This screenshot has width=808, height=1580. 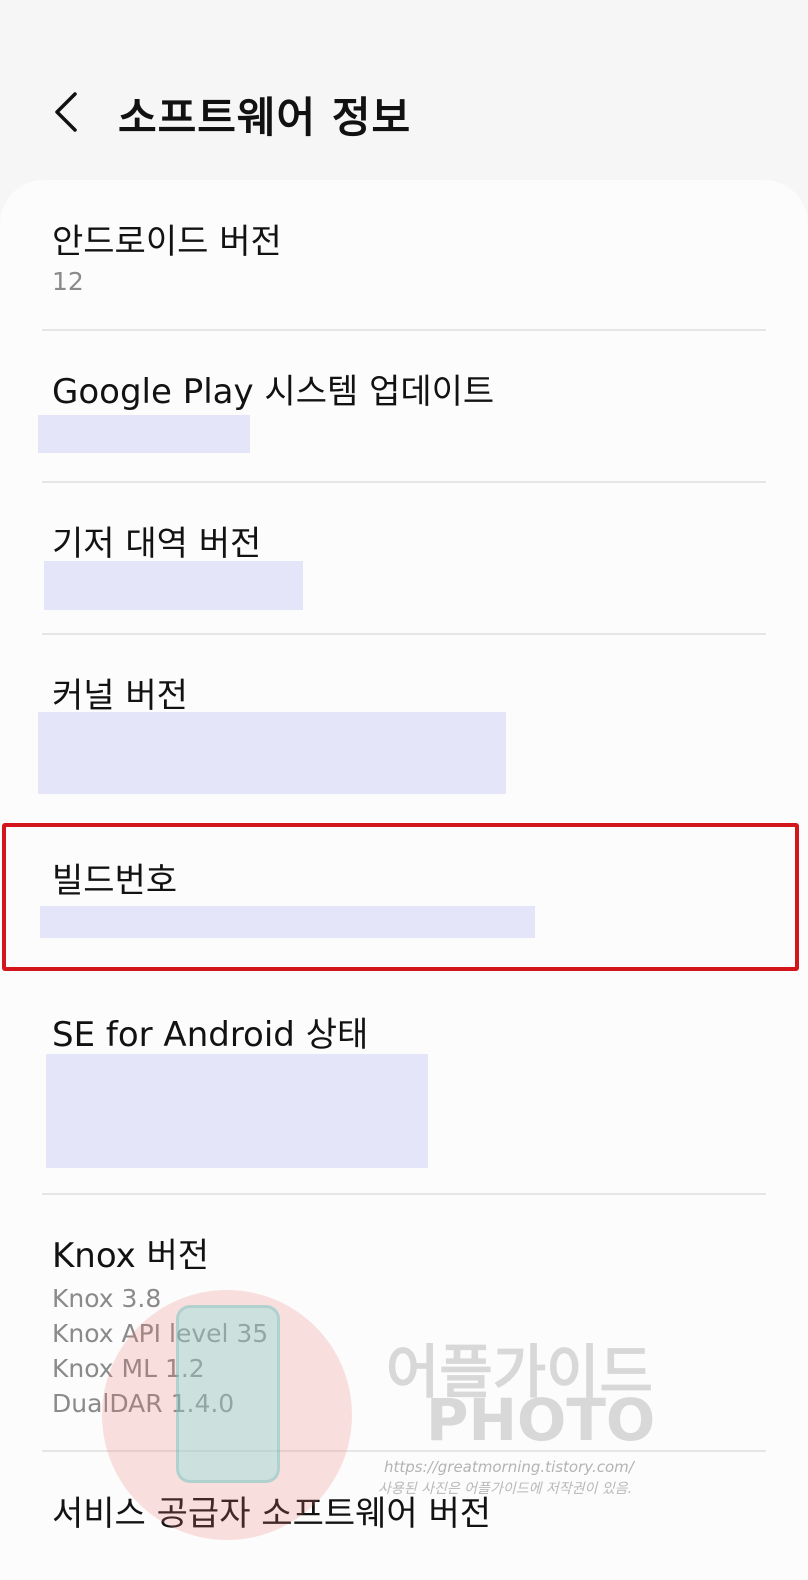 I want to click on watermark-copyright: 사용된 사진은 어플가이드에 저작권이 있음., so click(x=505, y=1489).